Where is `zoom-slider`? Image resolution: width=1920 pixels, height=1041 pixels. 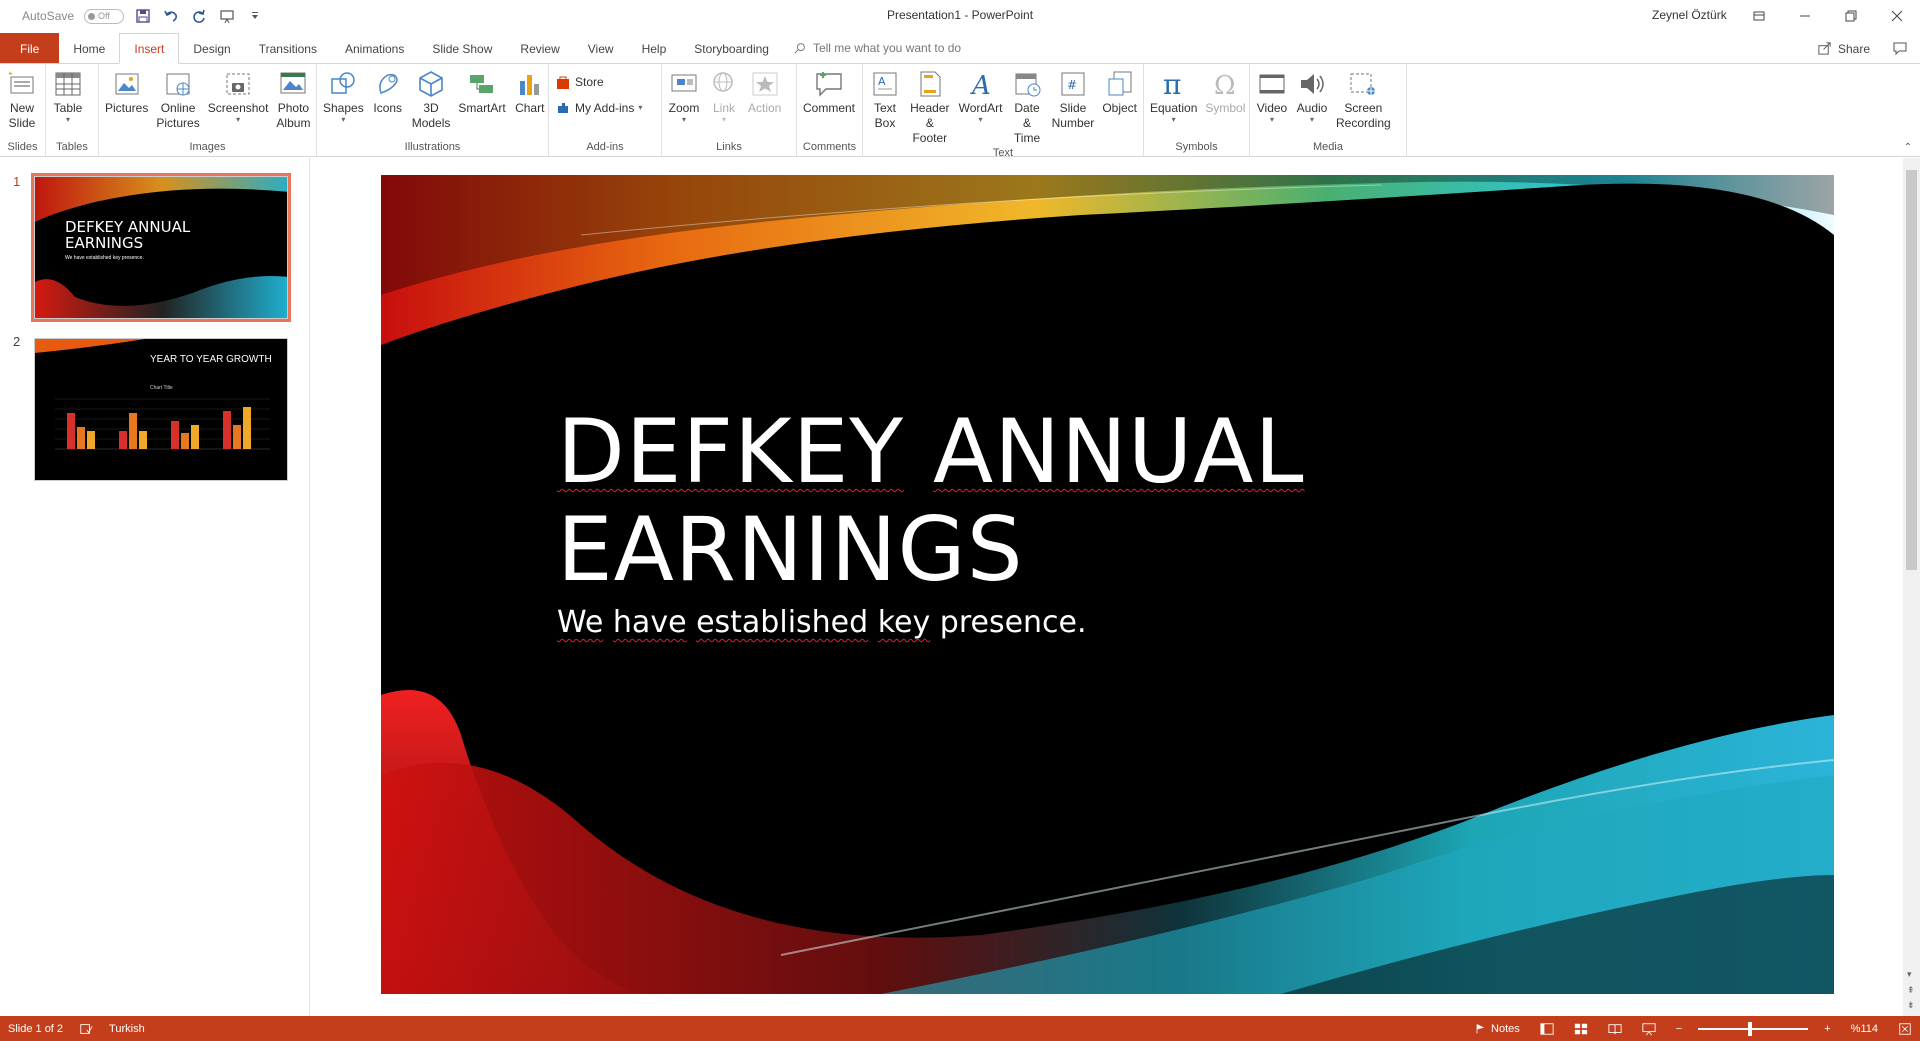
zoom-slider is located at coordinates (1753, 1028).